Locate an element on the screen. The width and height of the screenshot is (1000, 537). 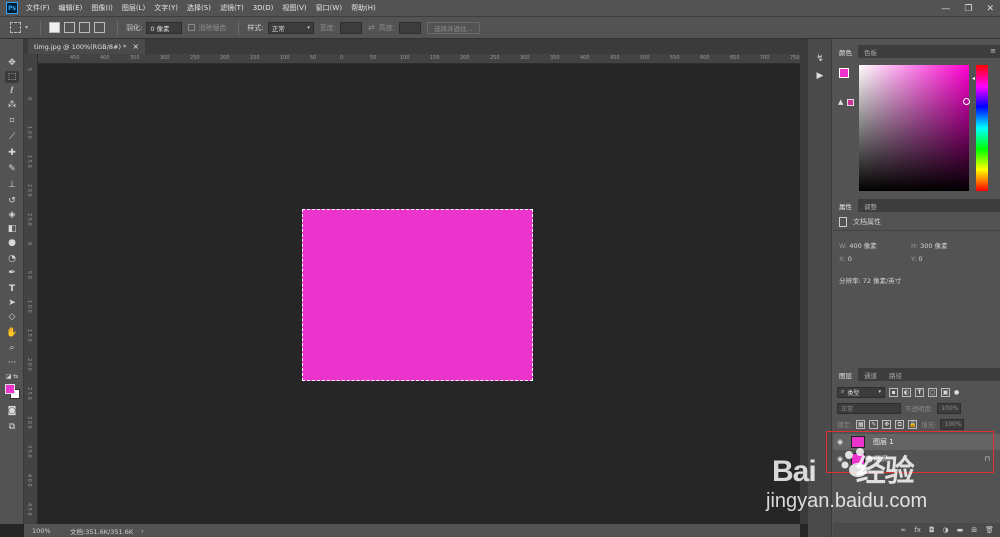
tab-paths: 路径 is located at coordinates (895, 374).